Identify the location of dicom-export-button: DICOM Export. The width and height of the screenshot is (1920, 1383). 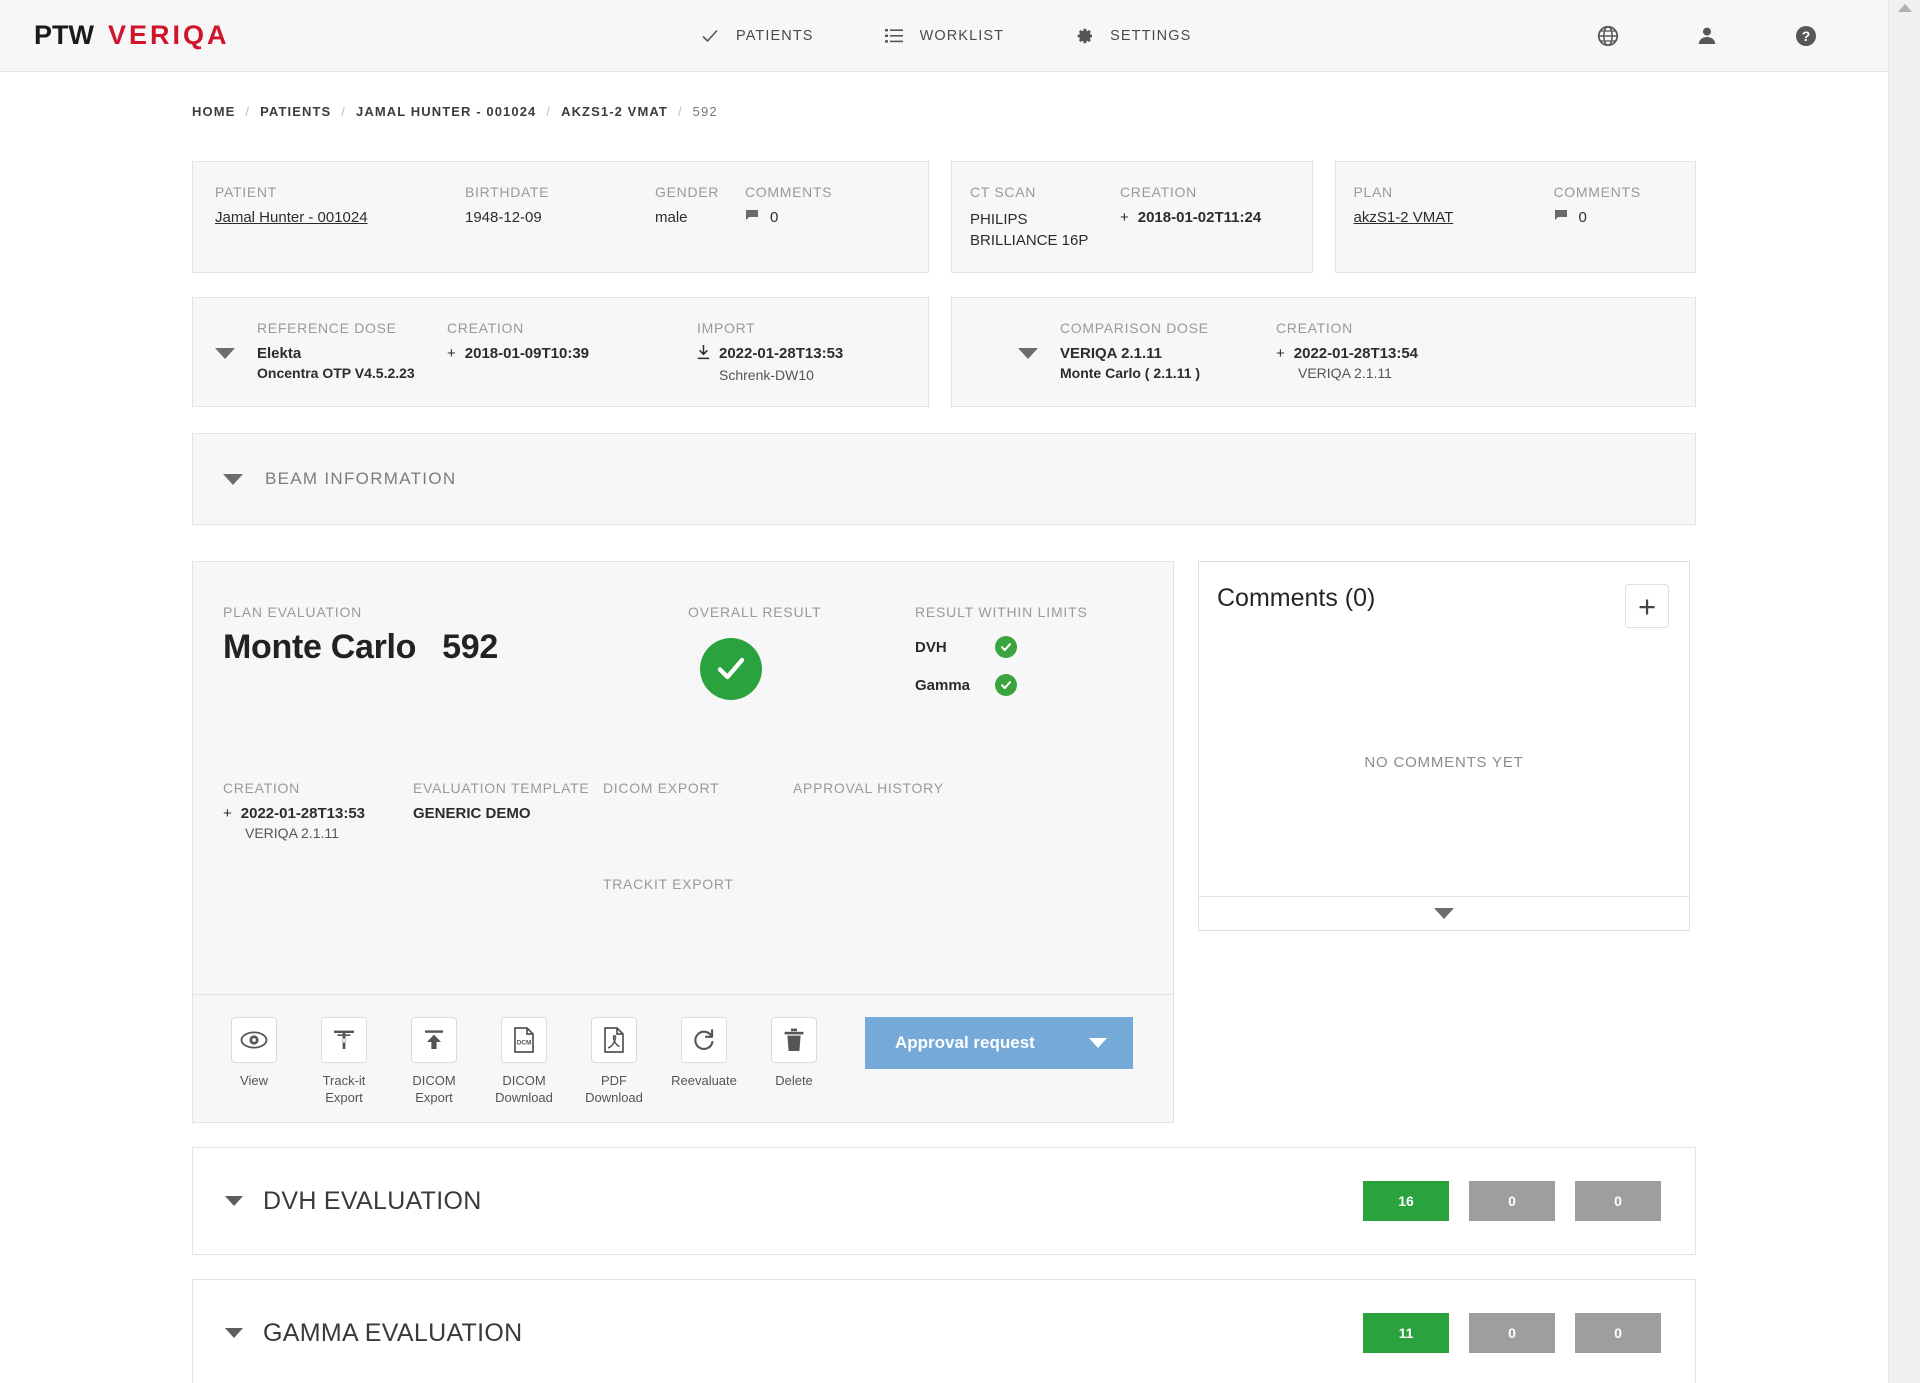
(434, 1061).